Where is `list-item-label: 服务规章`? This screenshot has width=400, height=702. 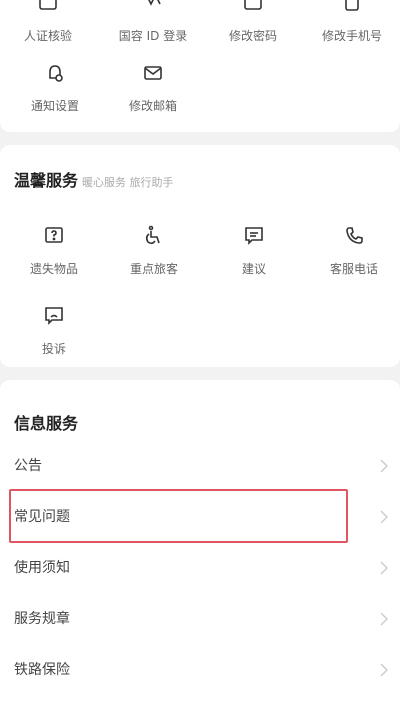
list-item-label: 服务规章 is located at coordinates (42, 619).